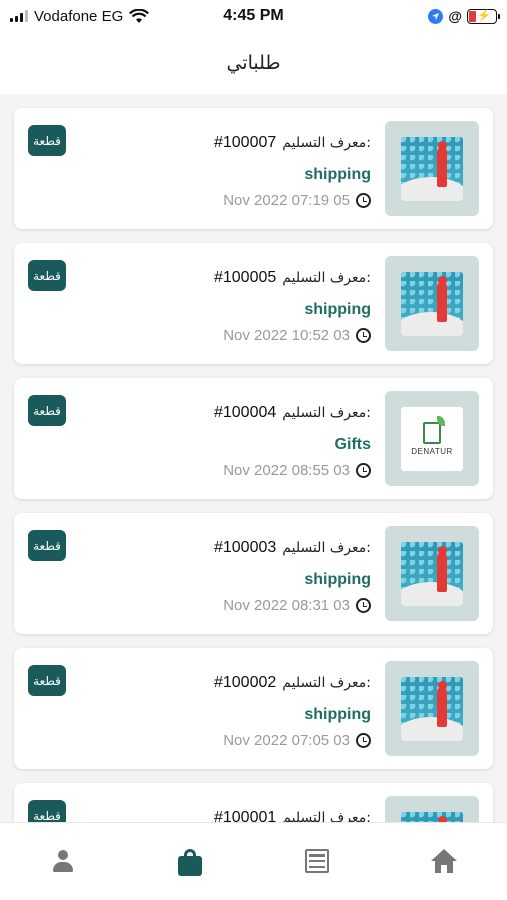  I want to click on order-date-line: Nov 2022 08:31 03, so click(297, 605).